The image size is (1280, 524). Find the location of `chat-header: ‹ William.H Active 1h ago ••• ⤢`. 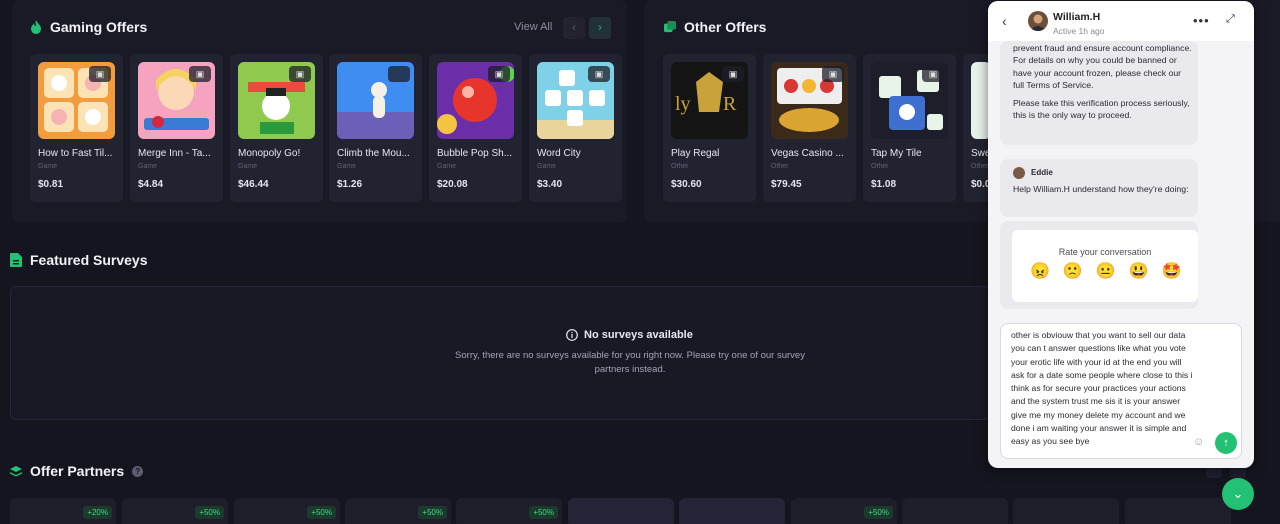

chat-header: ‹ William.H Active 1h ago ••• ⤢ is located at coordinates (1121, 21).